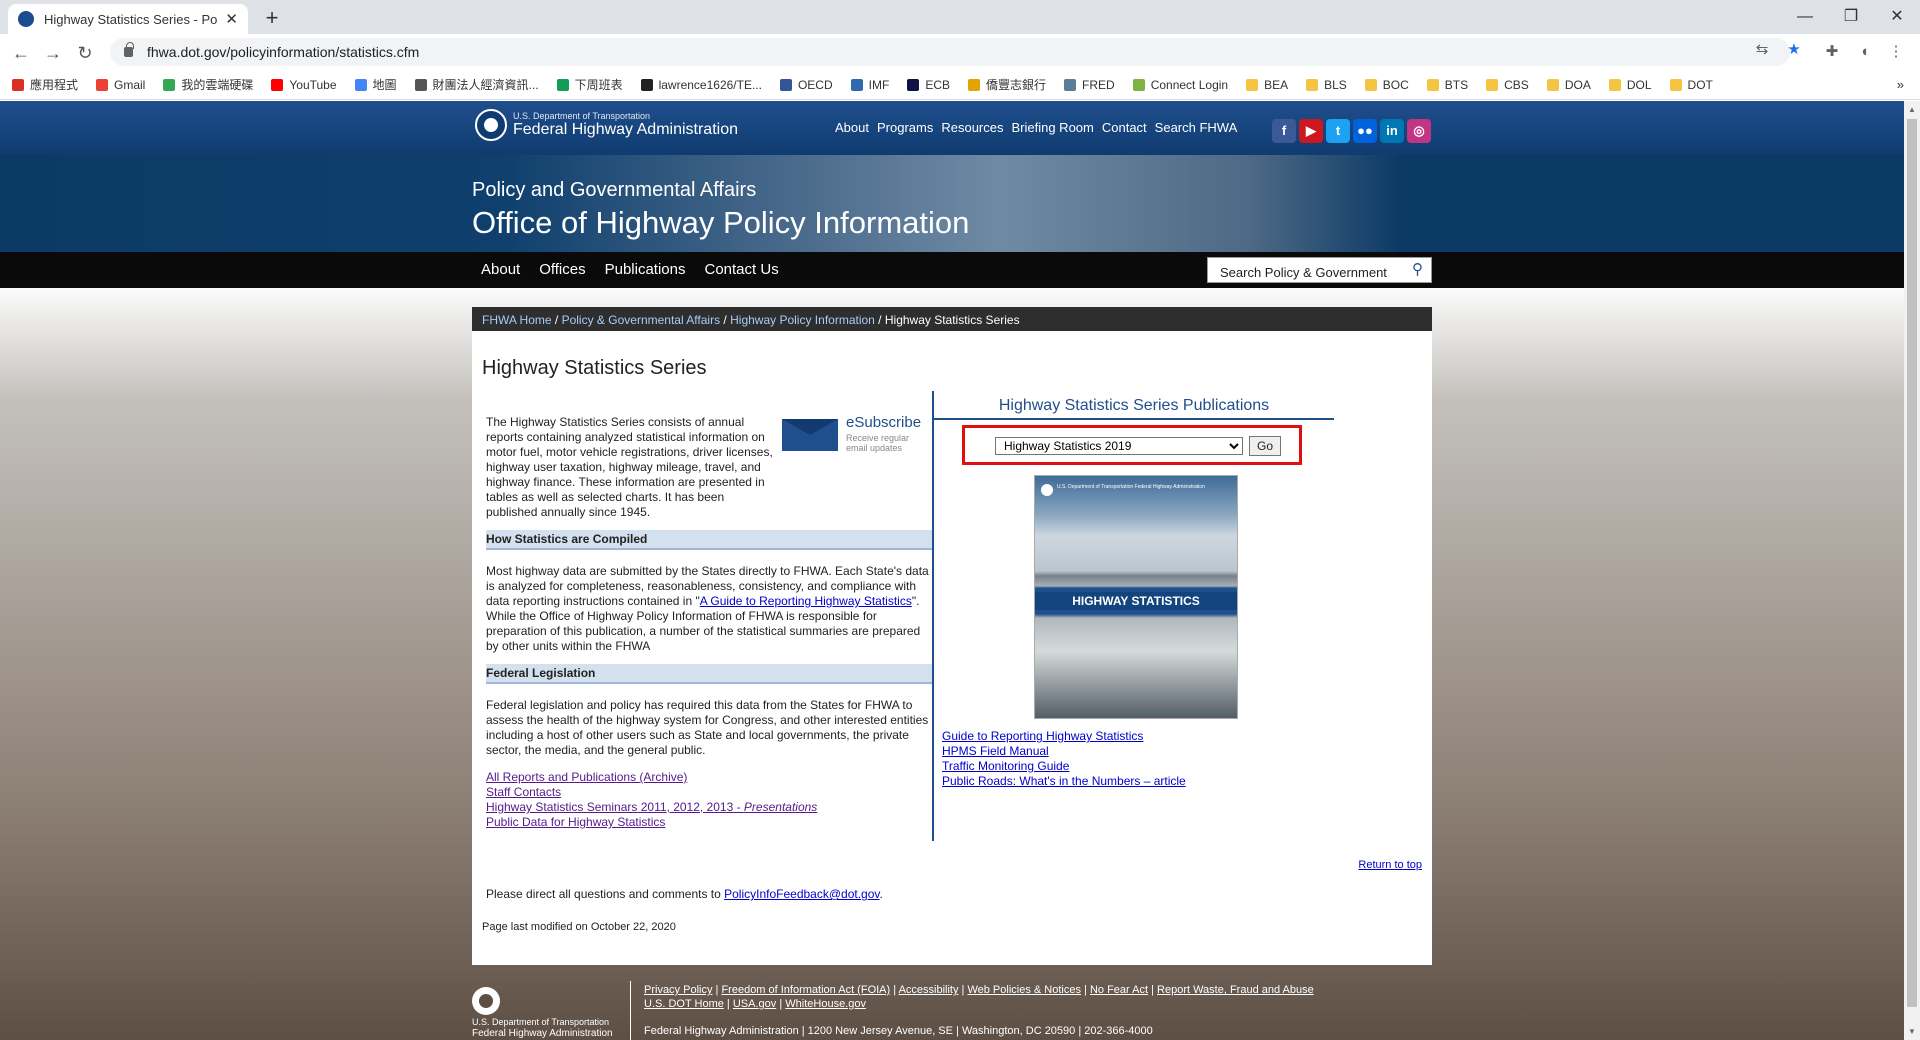 The image size is (1920, 1040). I want to click on footer-link: U.S. DOT Home, so click(684, 1004).